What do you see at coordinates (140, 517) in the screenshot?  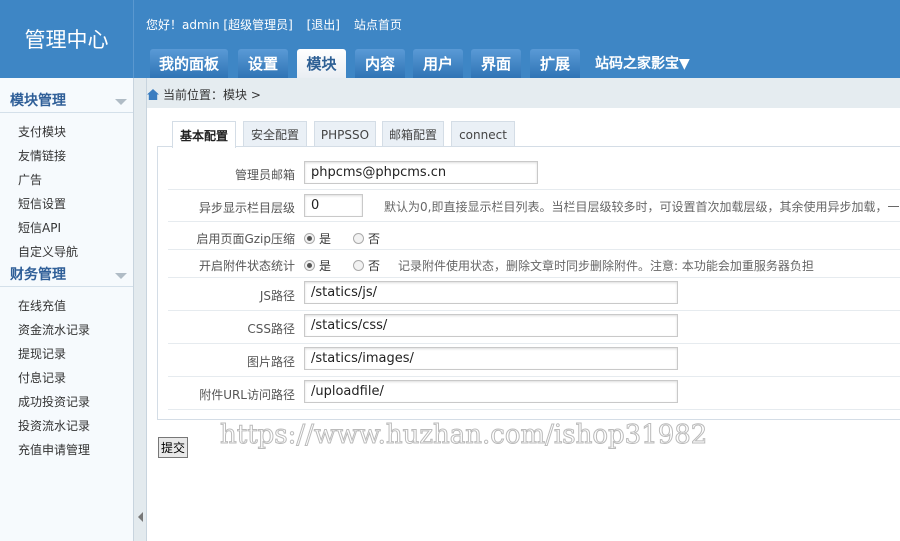 I see `collapse-left-arrow-icon` at bounding box center [140, 517].